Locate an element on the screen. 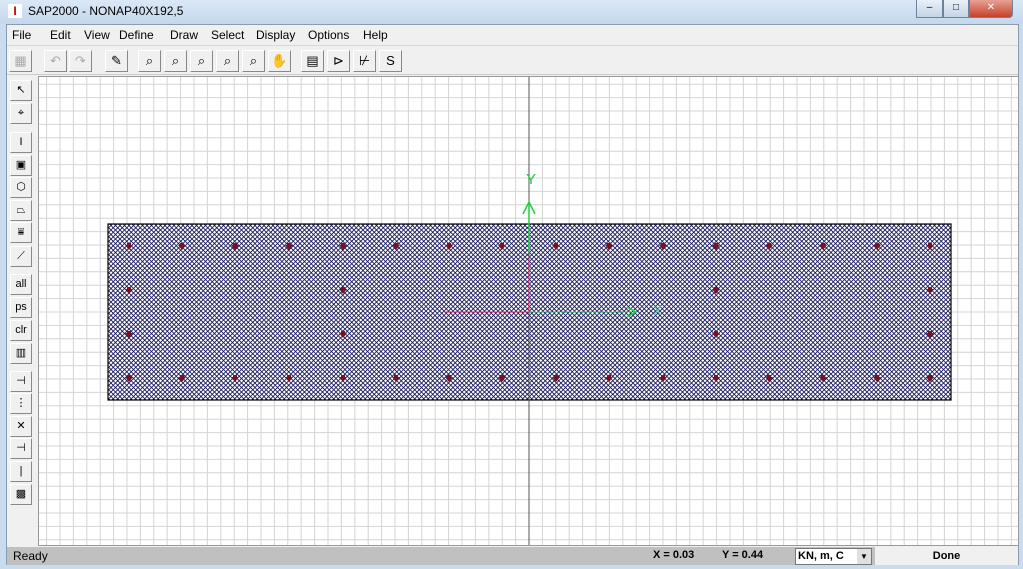 Image resolution: width=1023 pixels, height=569 pixels. snap-midpoint-icon: ⋮ is located at coordinates (21, 403).